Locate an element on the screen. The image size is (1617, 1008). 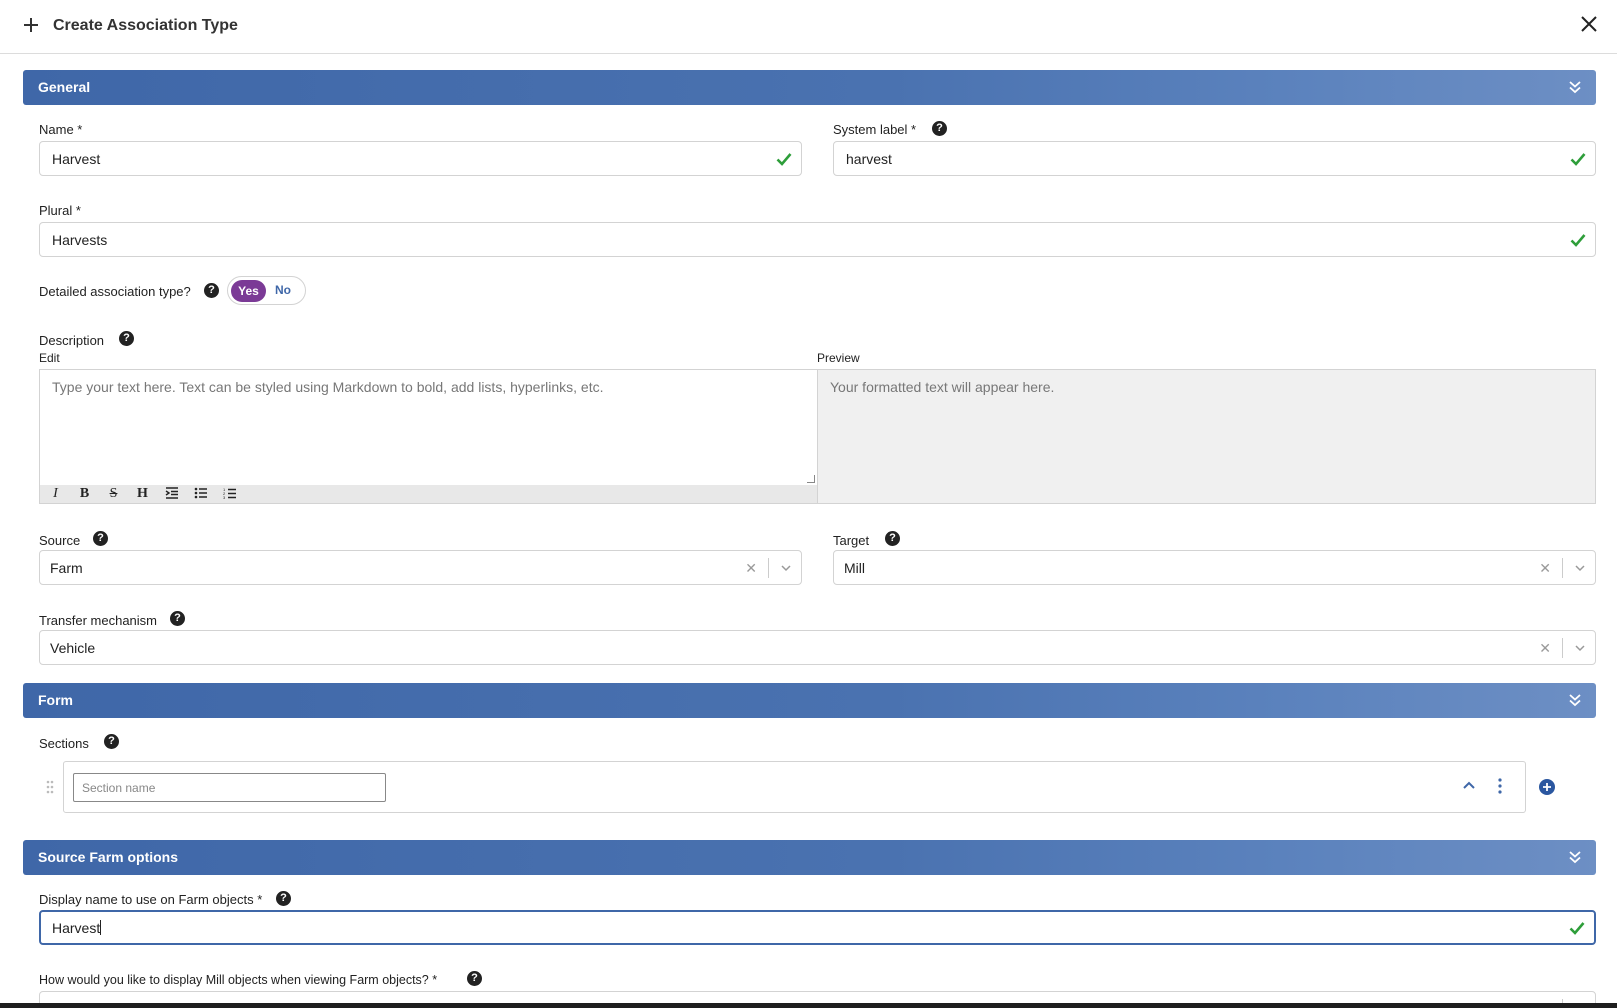
target-label: Target is located at coordinates (851, 540).